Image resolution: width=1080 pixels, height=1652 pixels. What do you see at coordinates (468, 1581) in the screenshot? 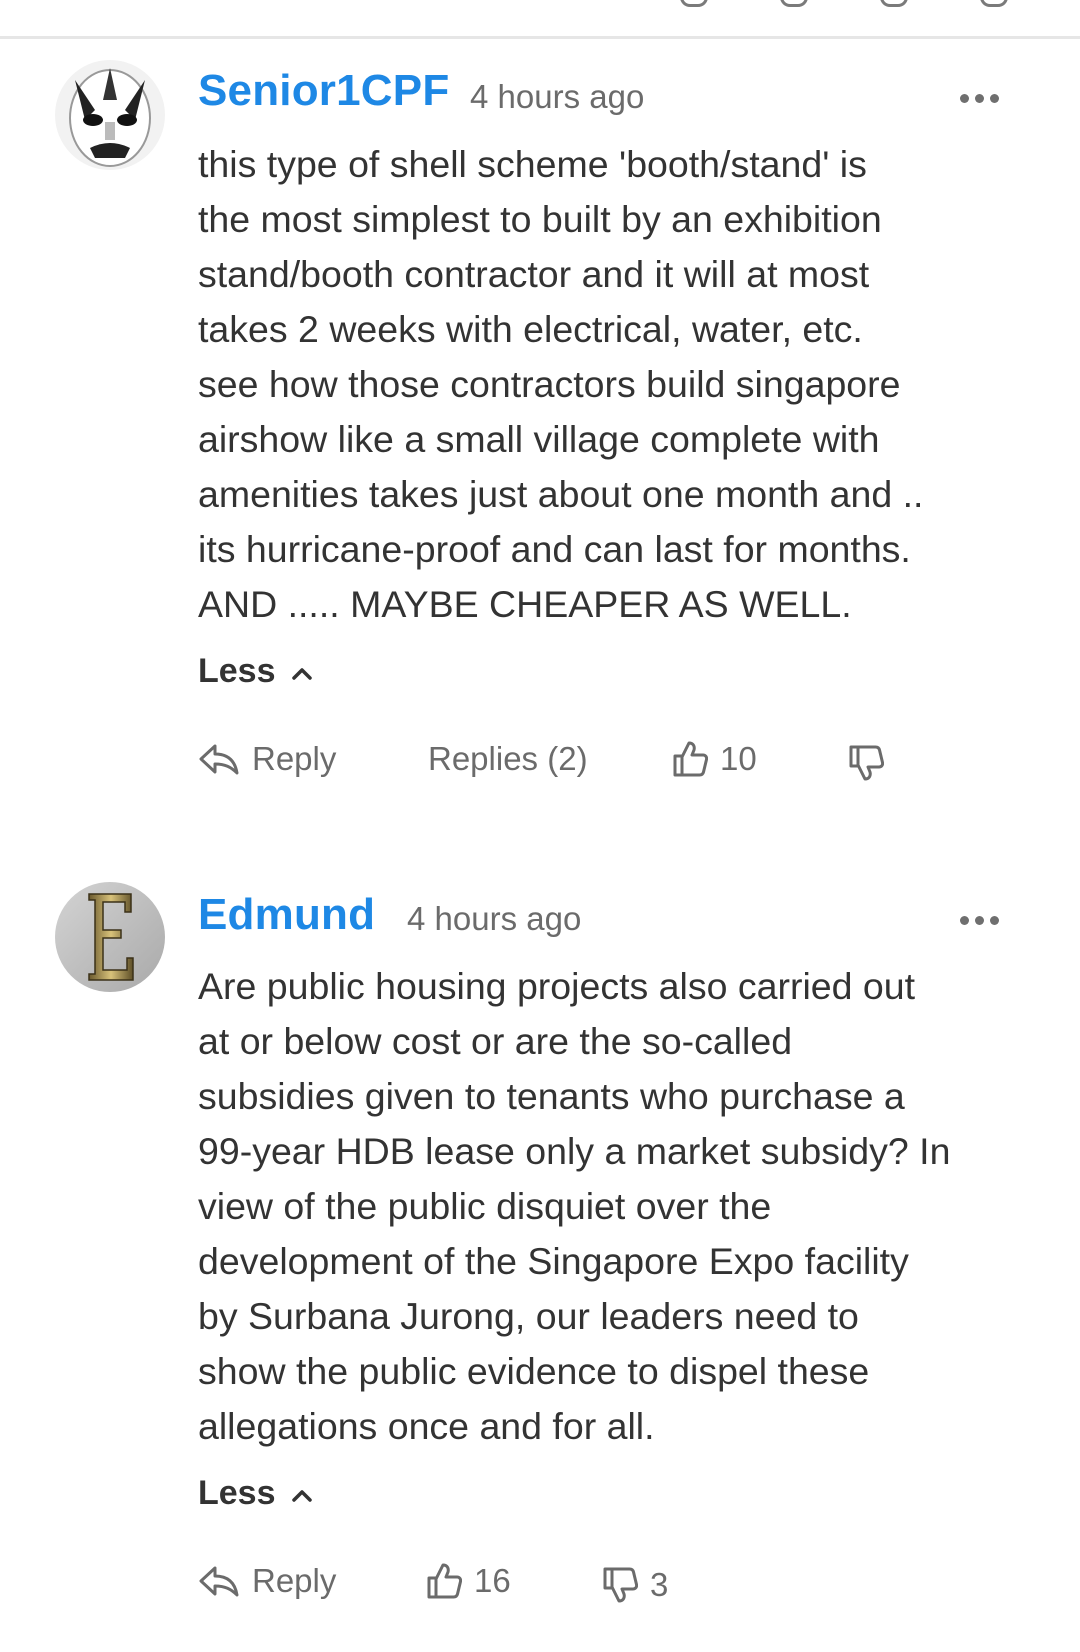
I see `upvote-button: 16` at bounding box center [468, 1581].